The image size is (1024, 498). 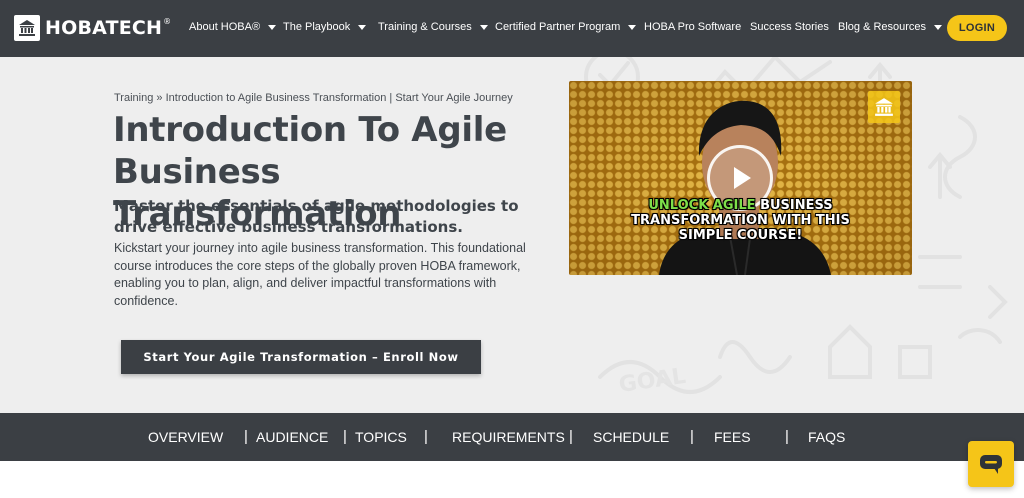 What do you see at coordinates (185, 437) in the screenshot?
I see `tab-overview: OVERVIEW` at bounding box center [185, 437].